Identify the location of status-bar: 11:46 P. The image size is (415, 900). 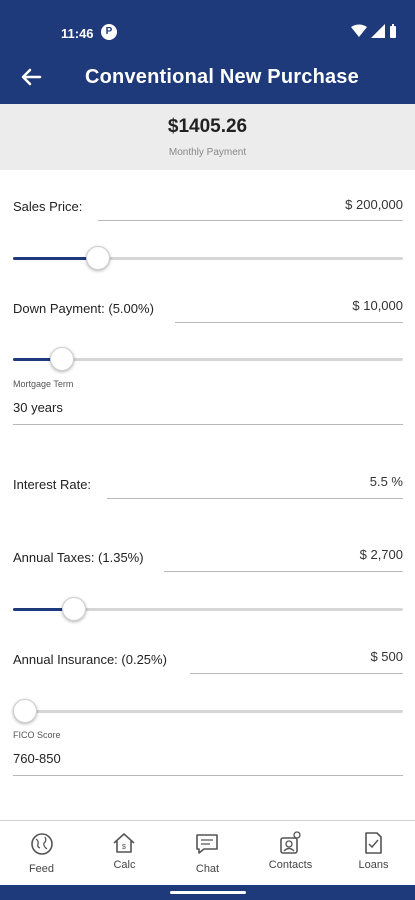
(207, 26).